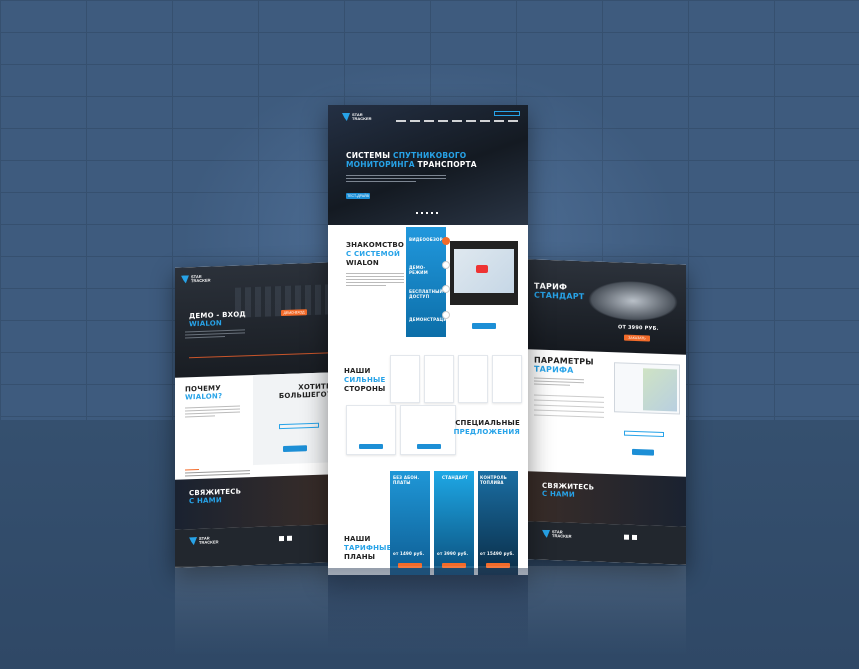  What do you see at coordinates (484, 326) in the screenshot?
I see `video-cta-button` at bounding box center [484, 326].